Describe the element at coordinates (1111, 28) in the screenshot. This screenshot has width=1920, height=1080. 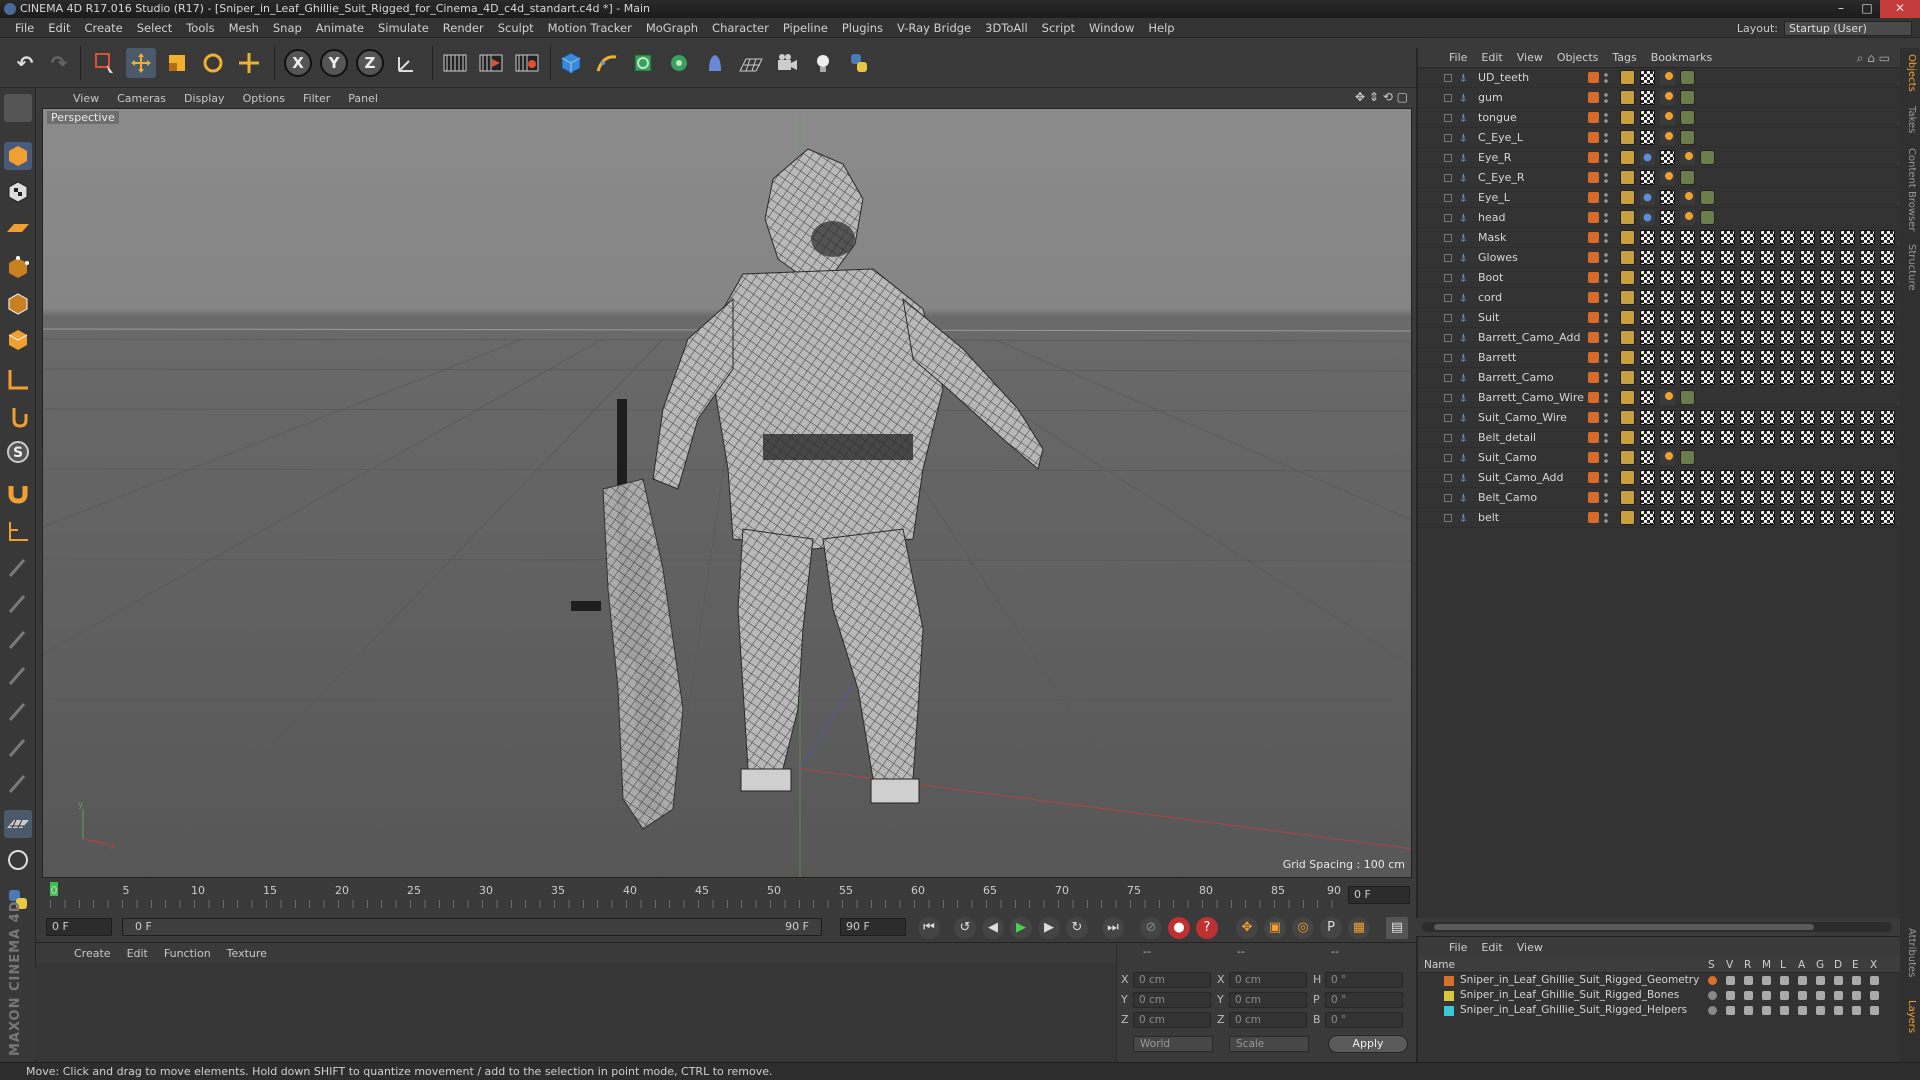
I see `menu-window: Window` at that location.